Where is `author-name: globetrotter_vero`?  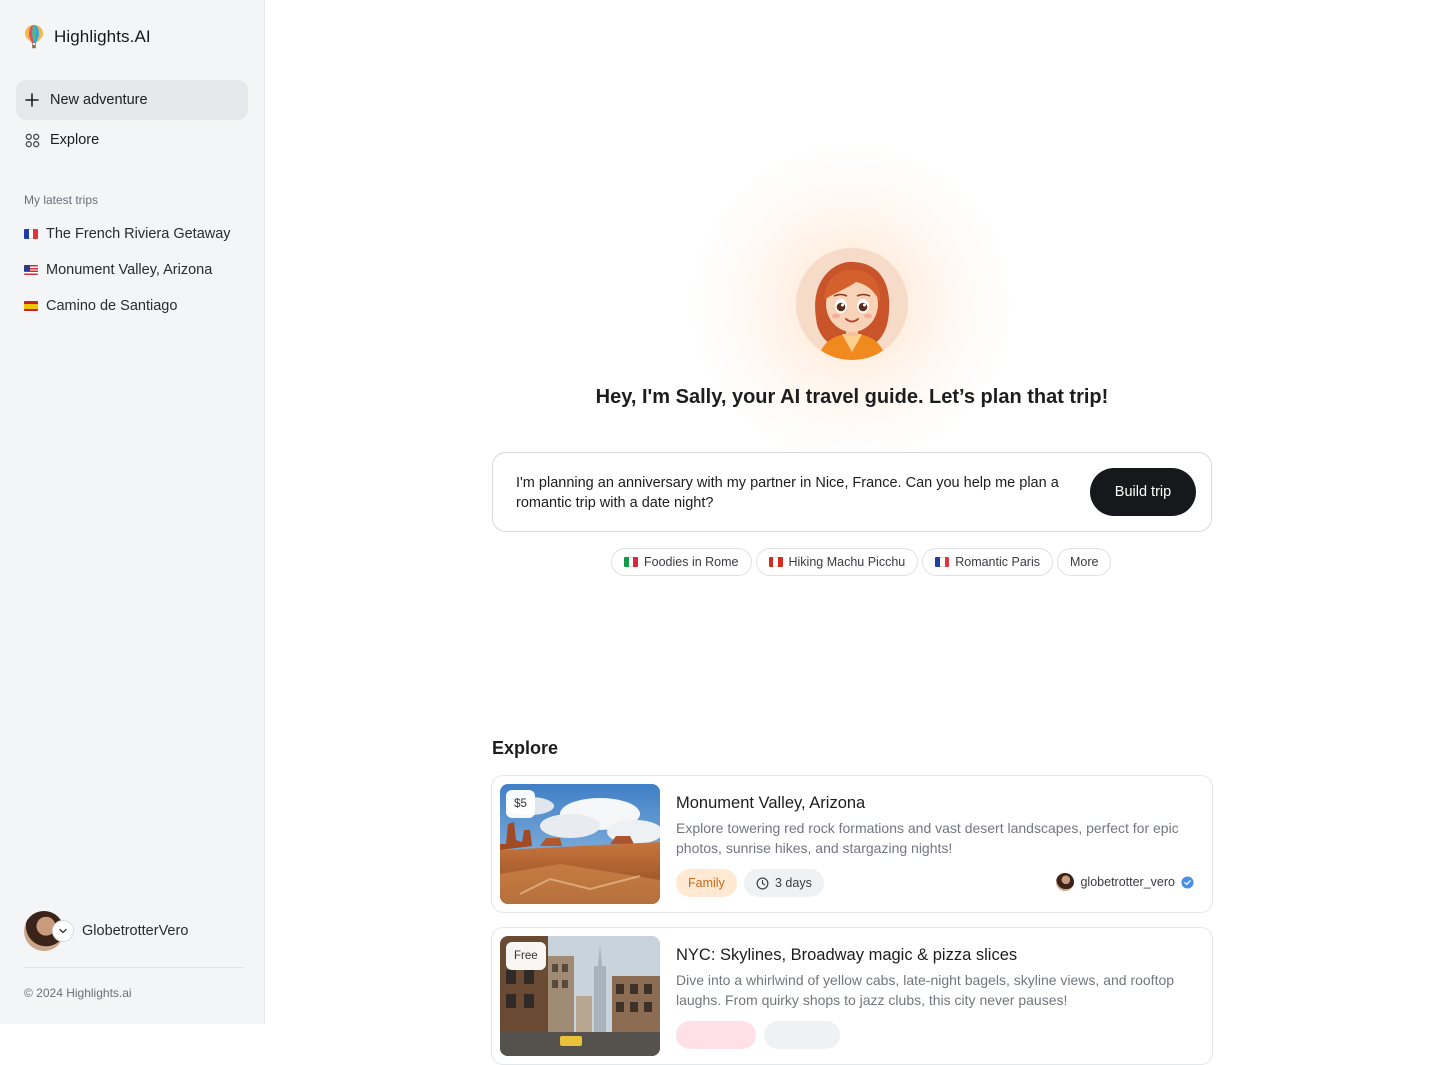
author-name: globetrotter_vero is located at coordinates (1127, 882).